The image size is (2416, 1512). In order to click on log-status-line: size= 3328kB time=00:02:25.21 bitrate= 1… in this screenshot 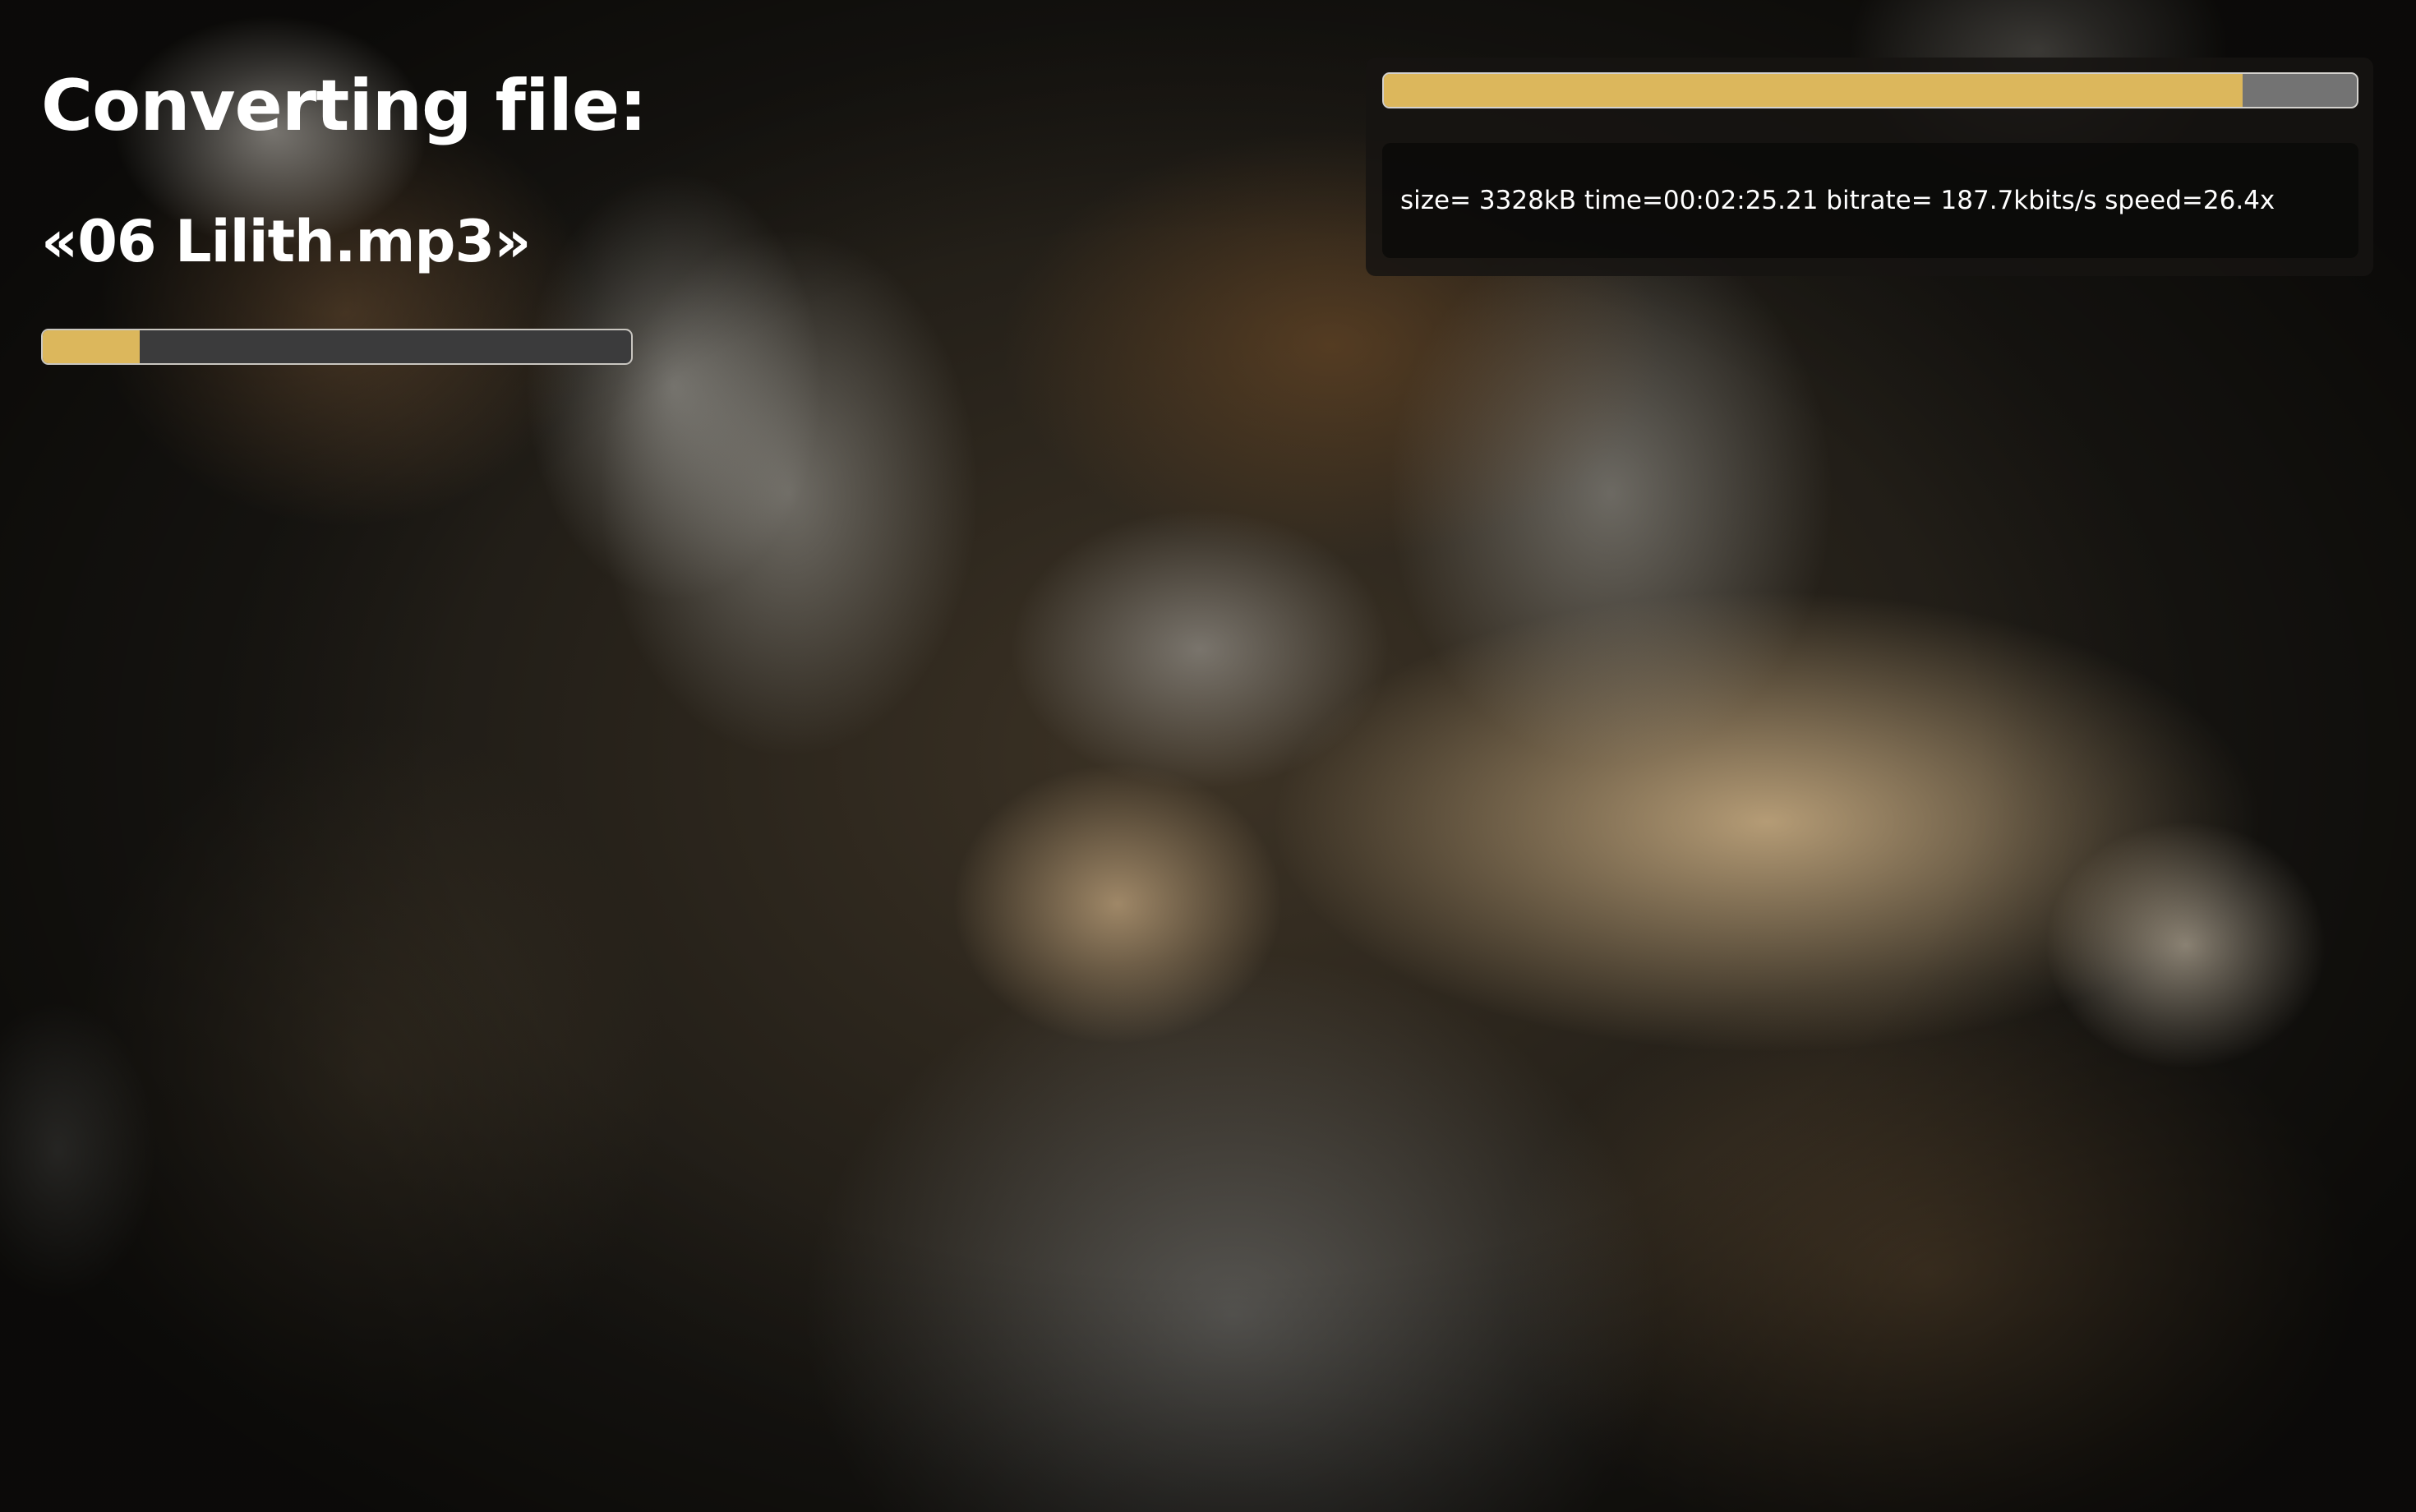, I will do `click(1838, 201)`.